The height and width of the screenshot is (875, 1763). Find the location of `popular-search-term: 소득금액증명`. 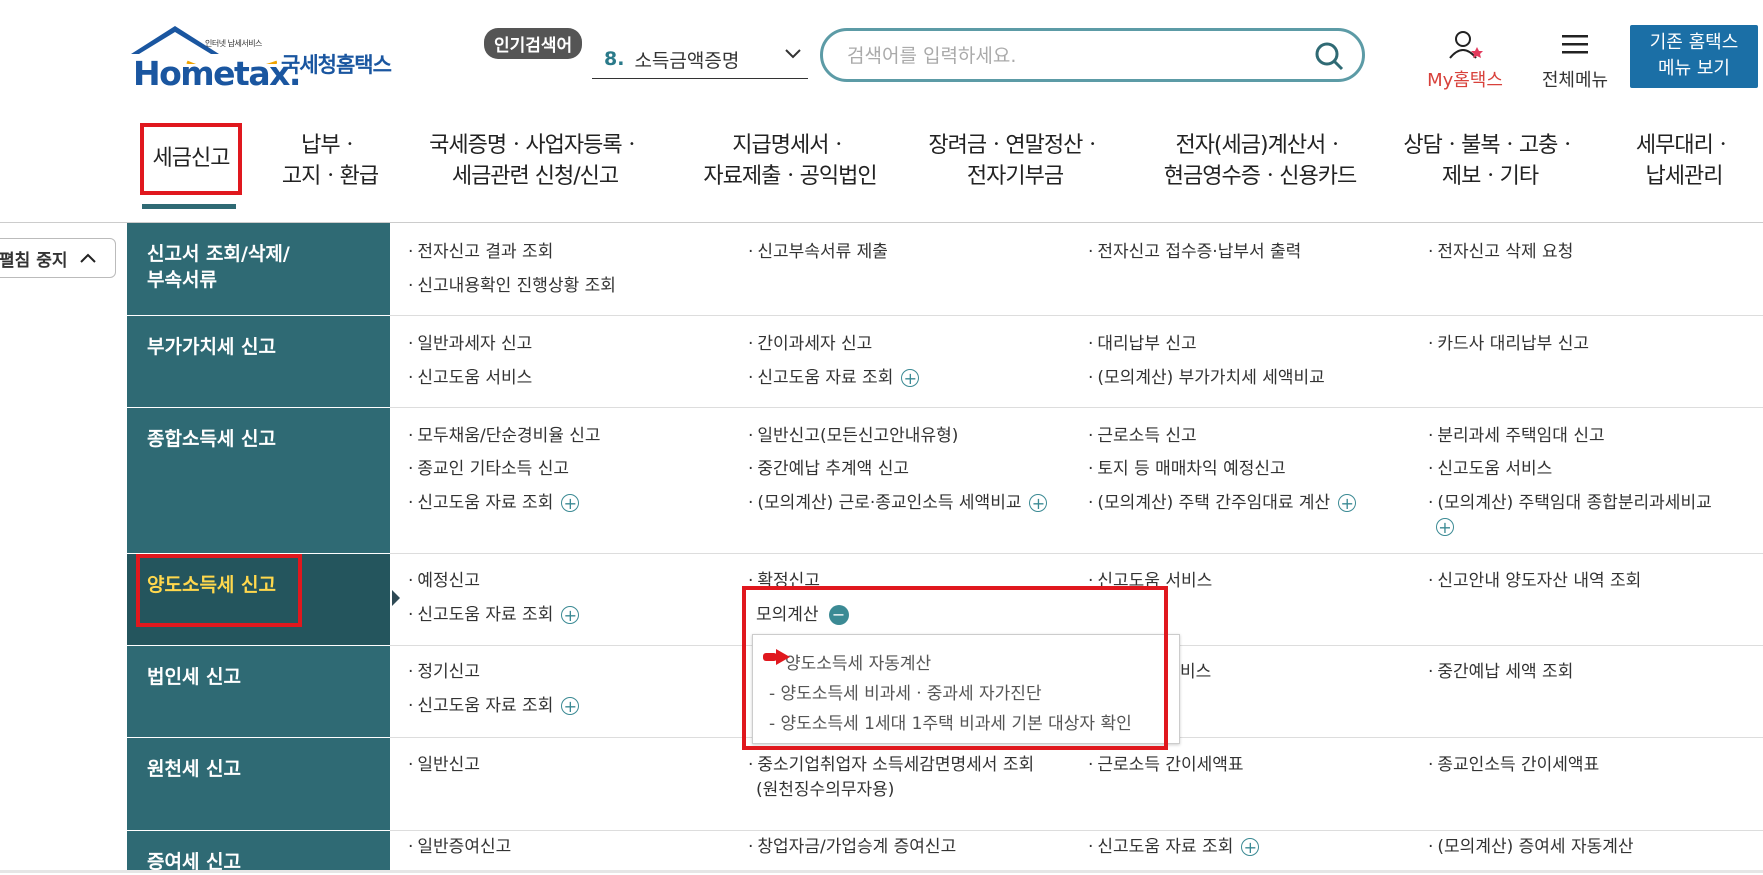

popular-search-term: 소득금액증명 is located at coordinates (687, 60).